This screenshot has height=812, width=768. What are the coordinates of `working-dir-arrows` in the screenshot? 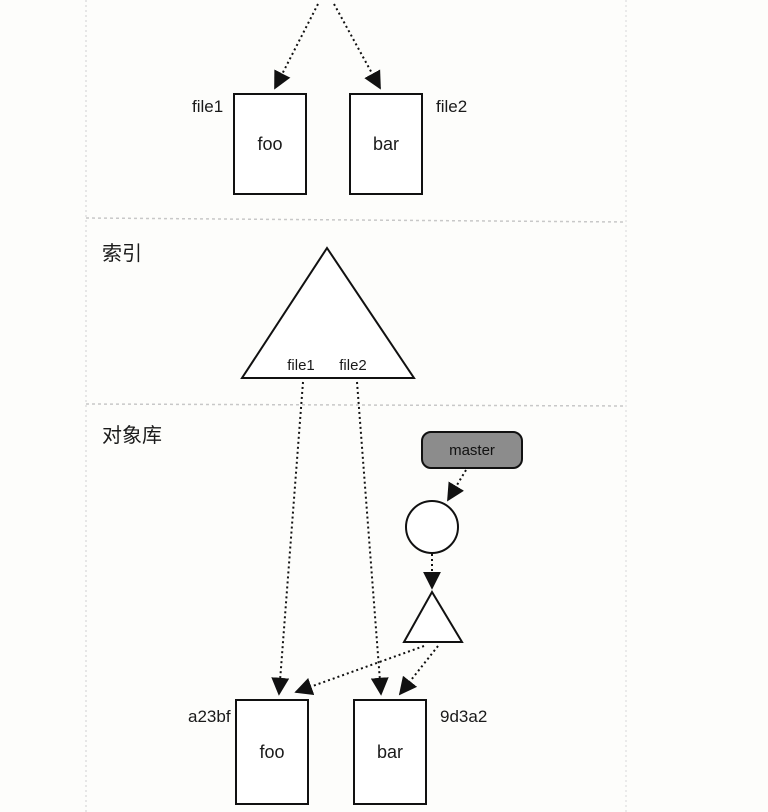 It's located at (327, 46).